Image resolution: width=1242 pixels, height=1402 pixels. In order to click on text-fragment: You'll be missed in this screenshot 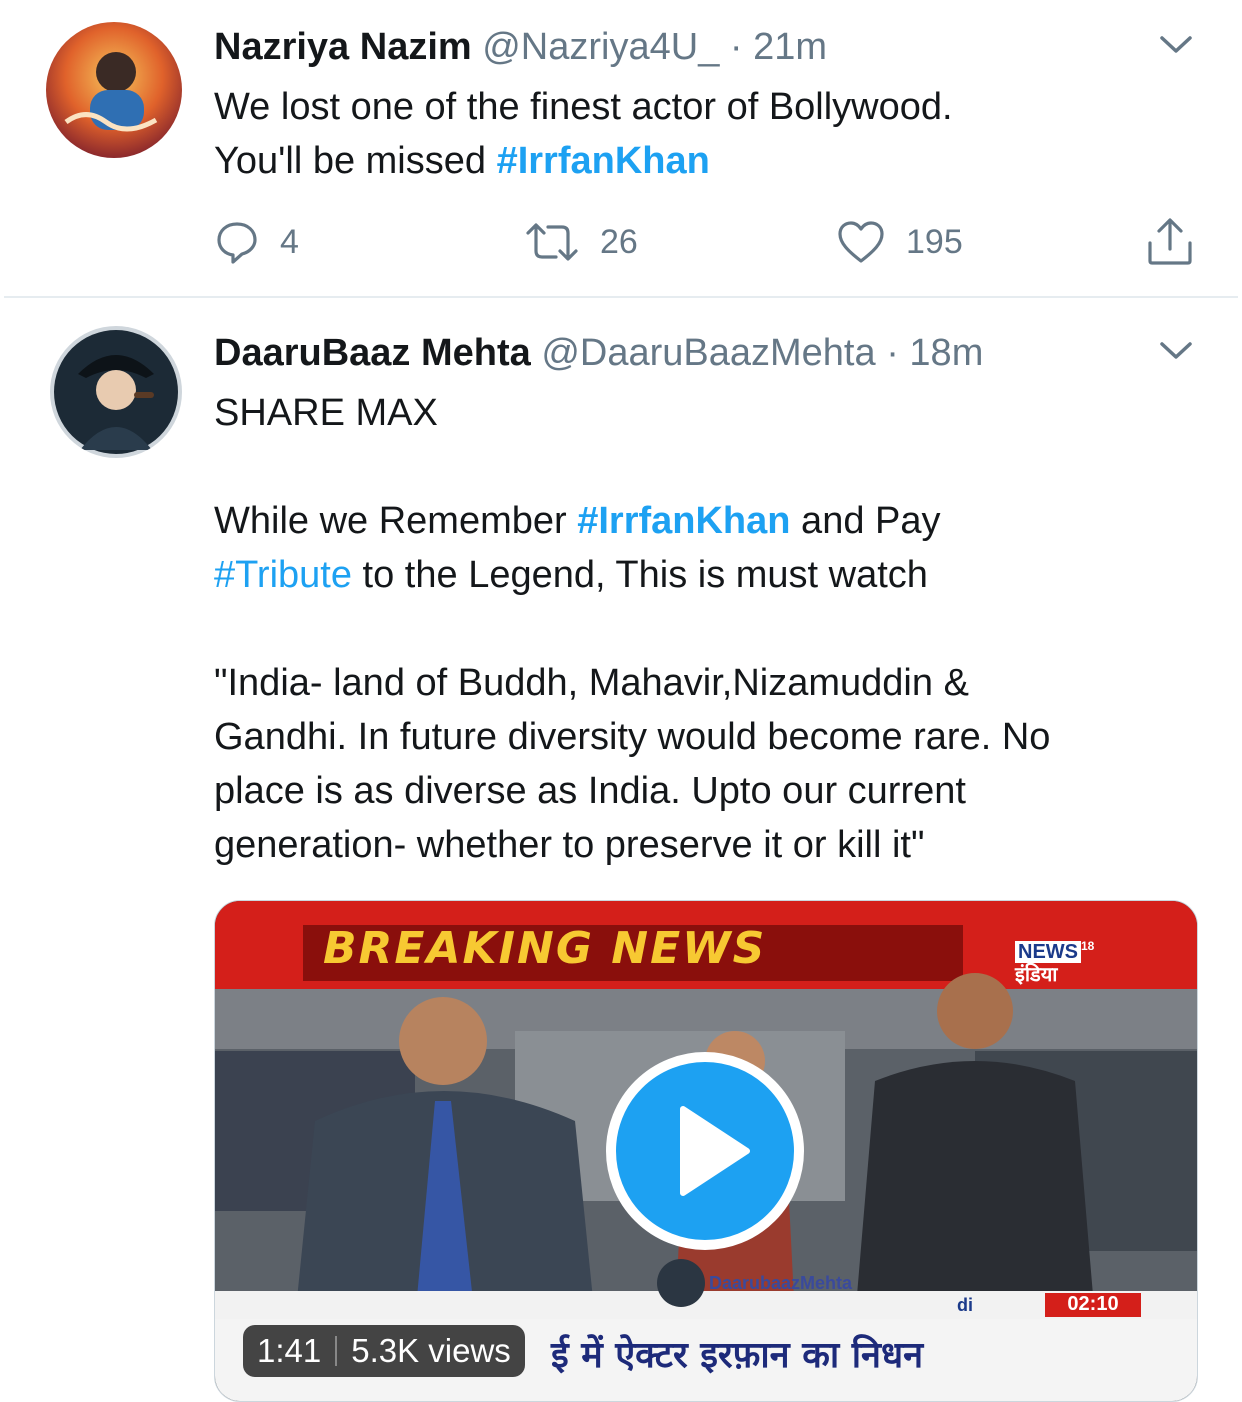, I will do `click(355, 161)`.